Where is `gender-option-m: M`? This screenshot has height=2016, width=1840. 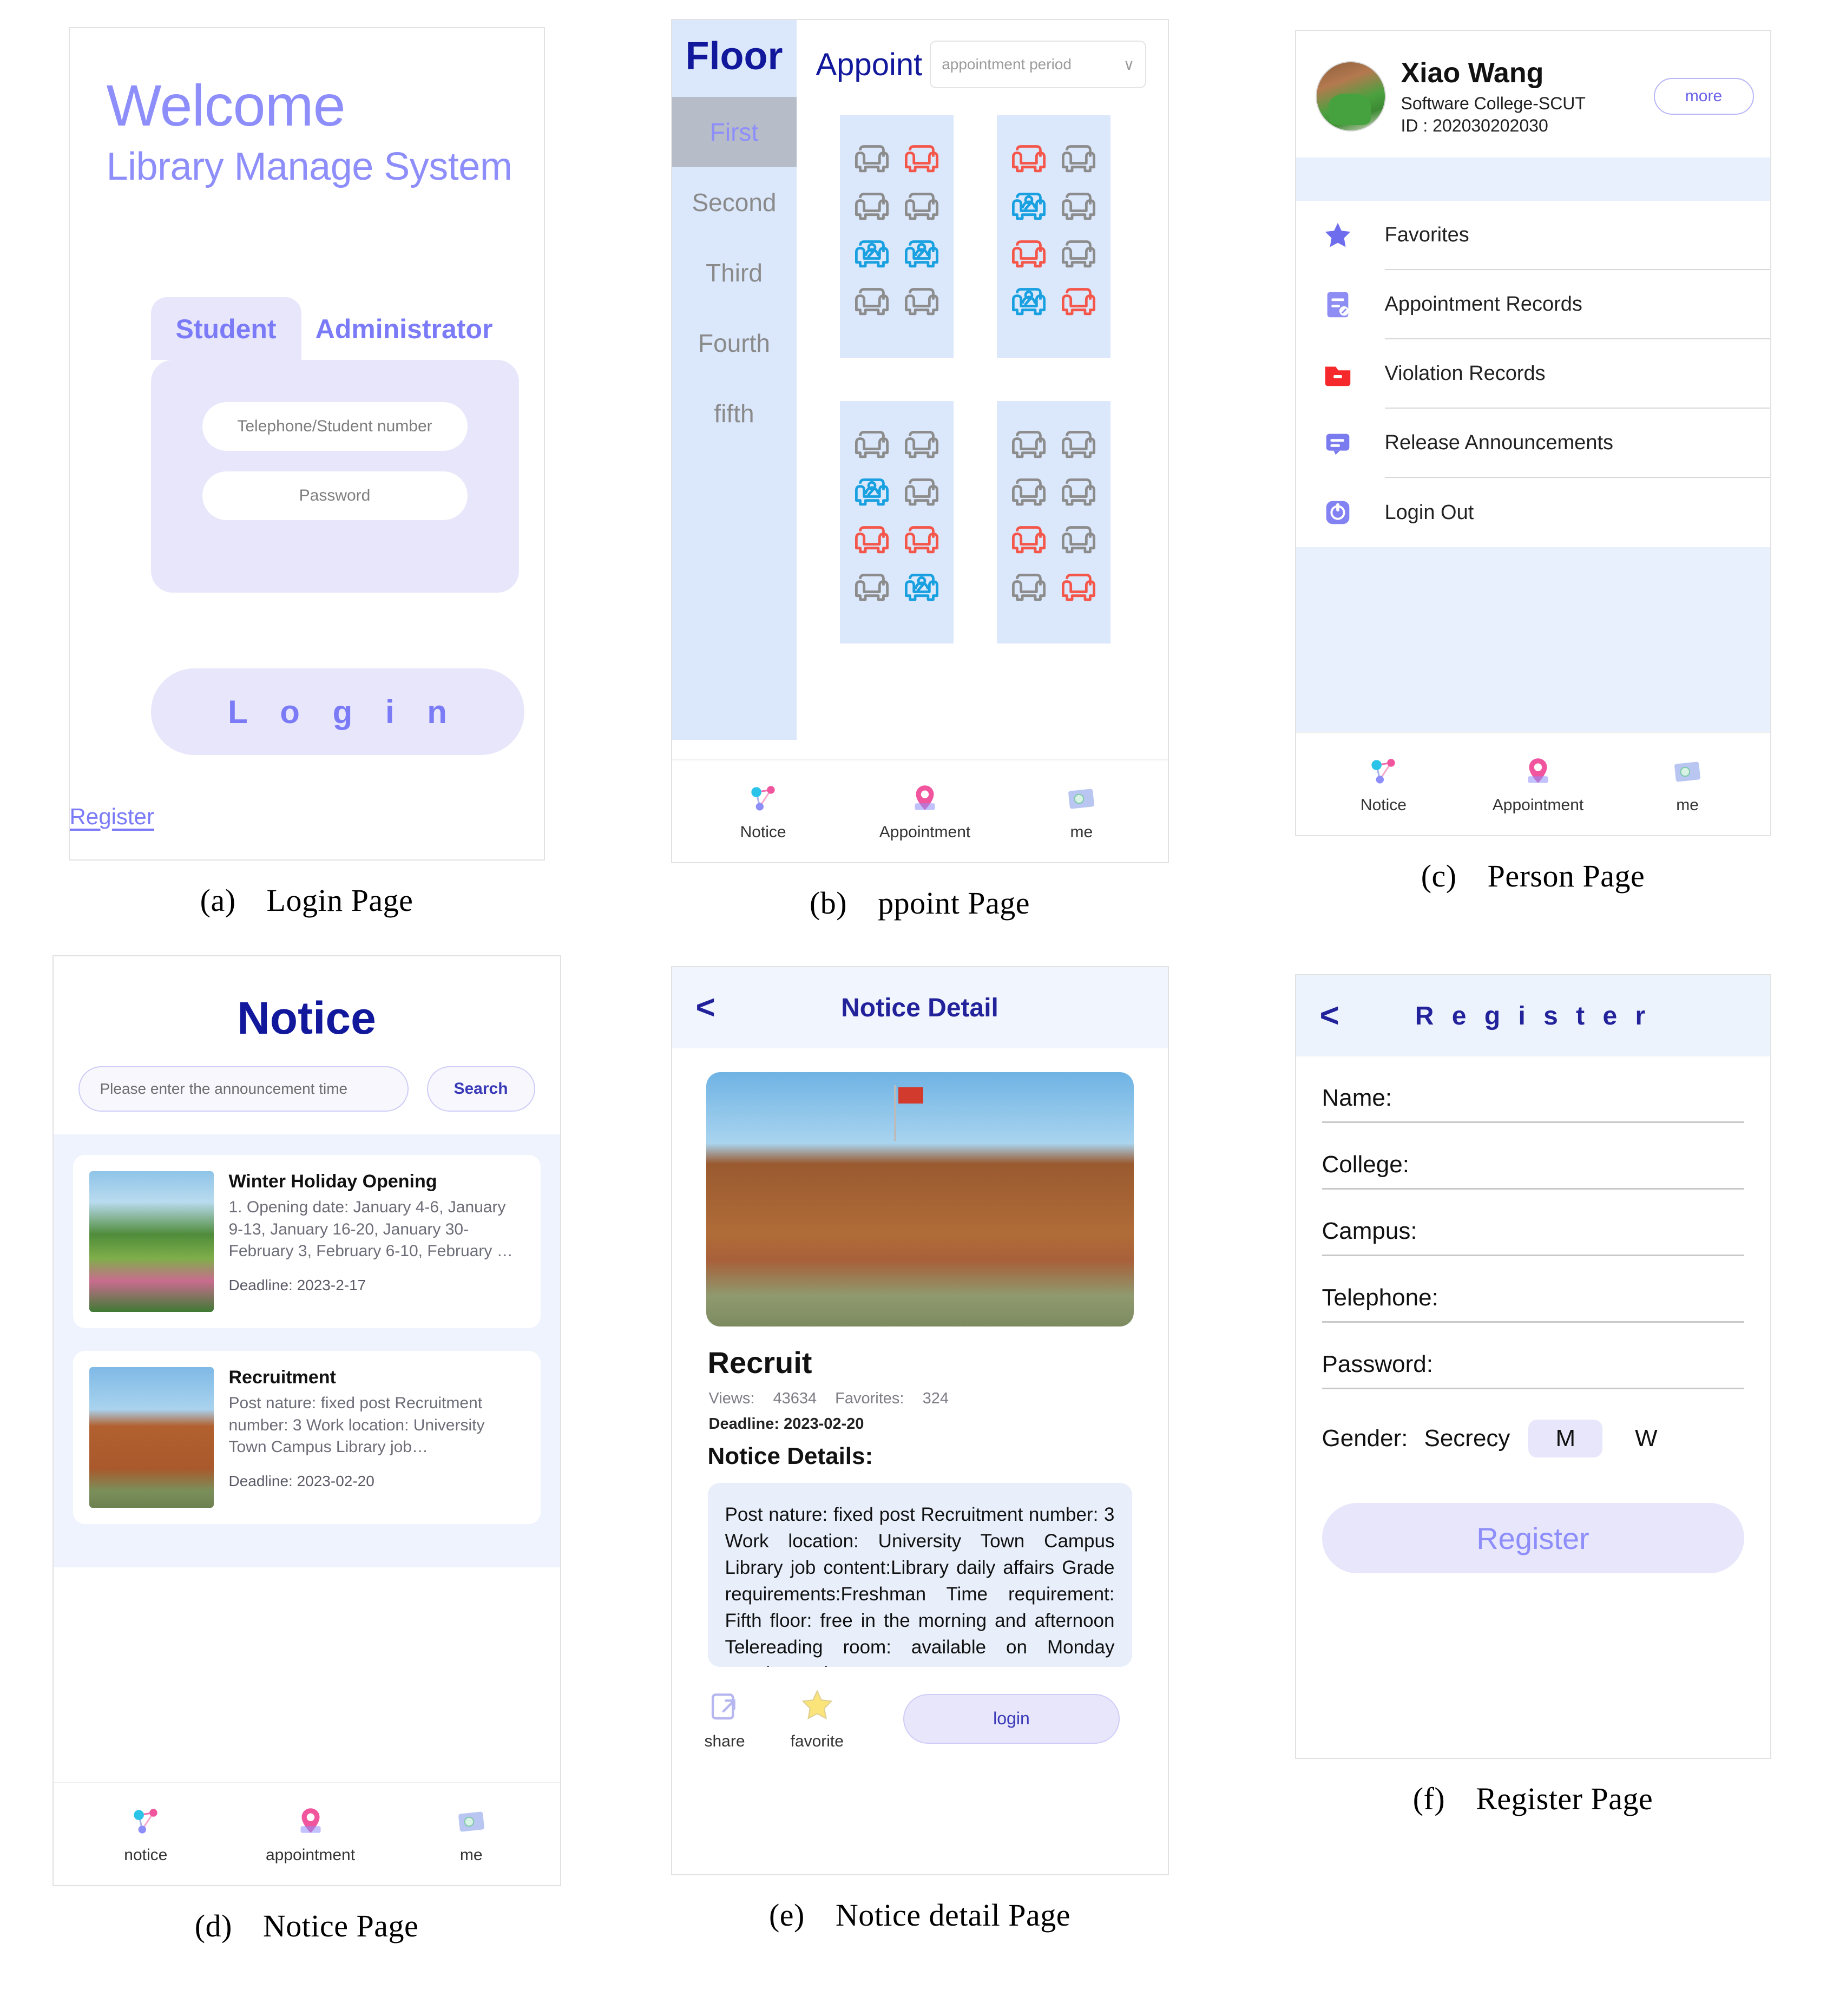 gender-option-m: M is located at coordinates (1565, 1438).